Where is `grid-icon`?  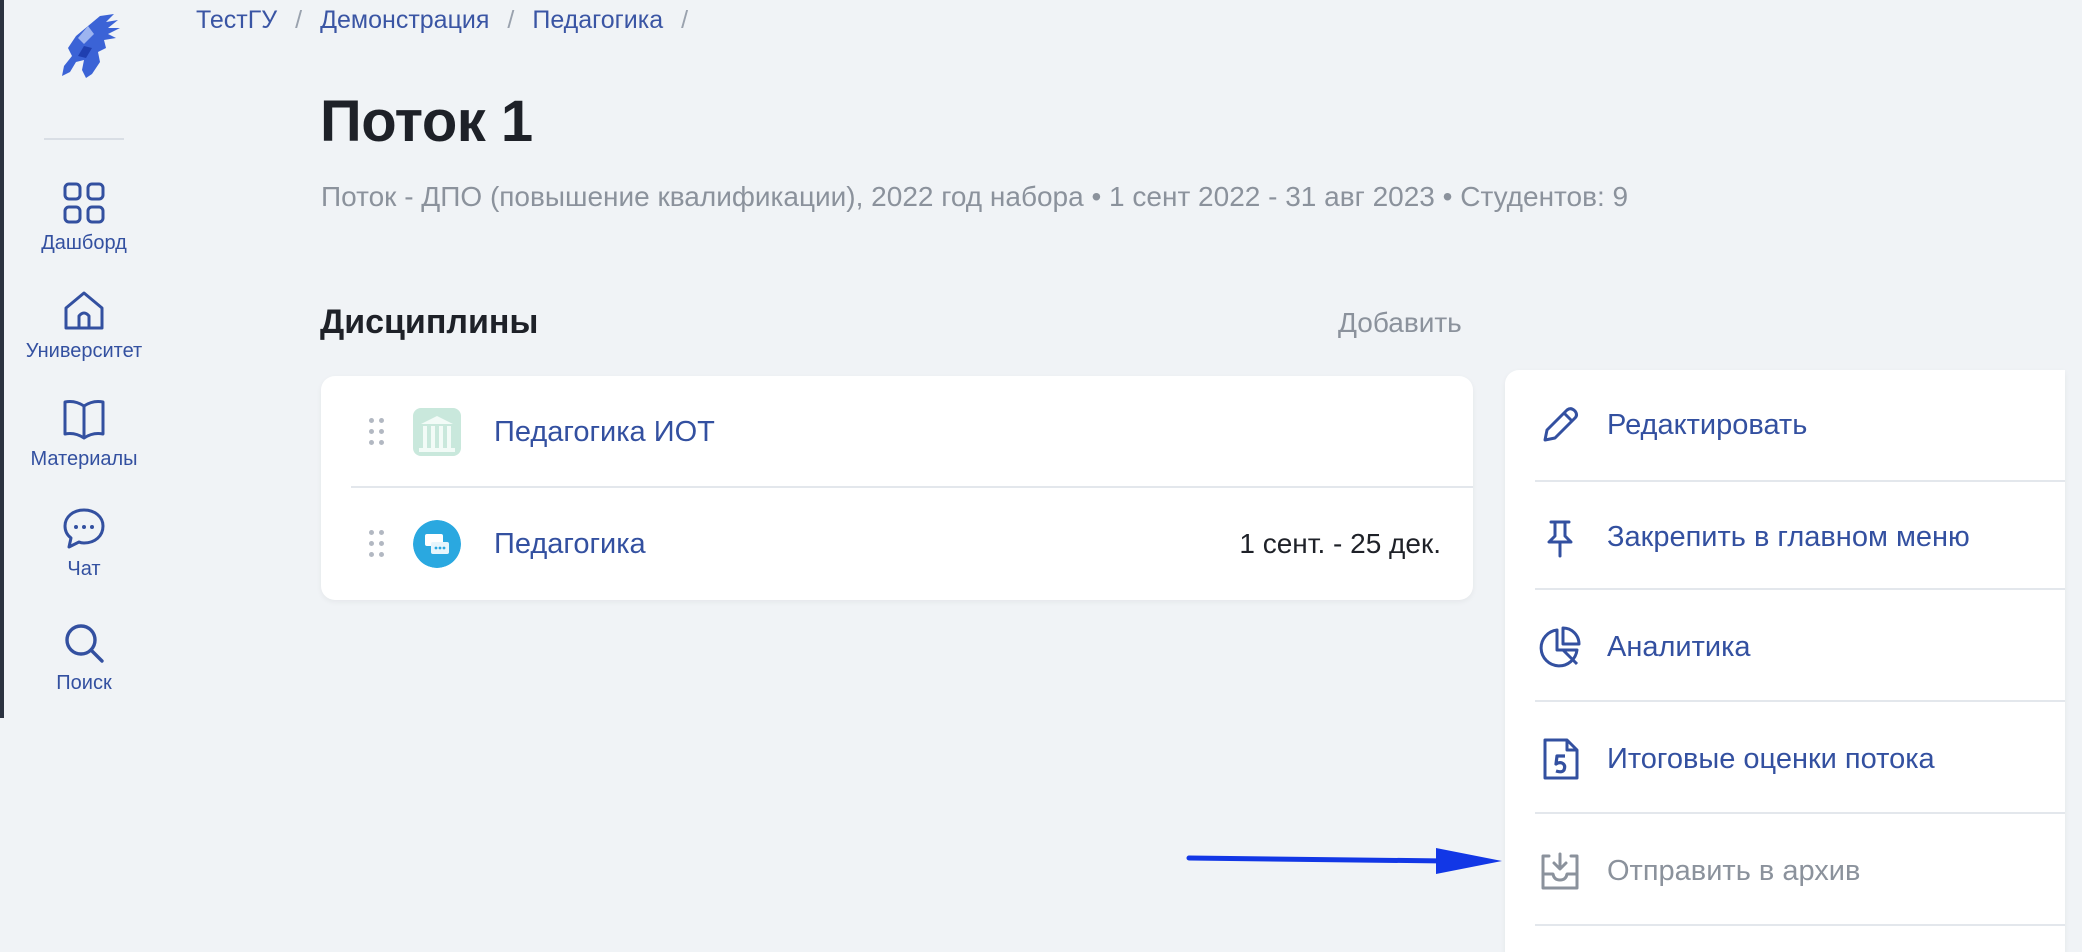 grid-icon is located at coordinates (84, 203).